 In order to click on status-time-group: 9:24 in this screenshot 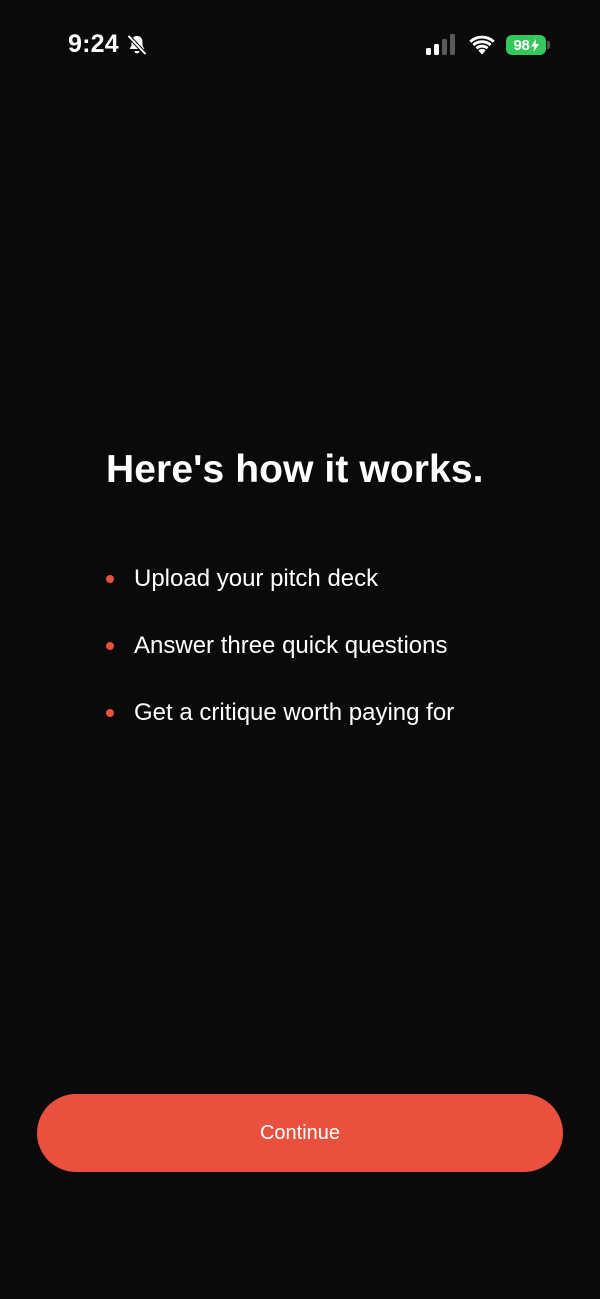, I will do `click(108, 44)`.